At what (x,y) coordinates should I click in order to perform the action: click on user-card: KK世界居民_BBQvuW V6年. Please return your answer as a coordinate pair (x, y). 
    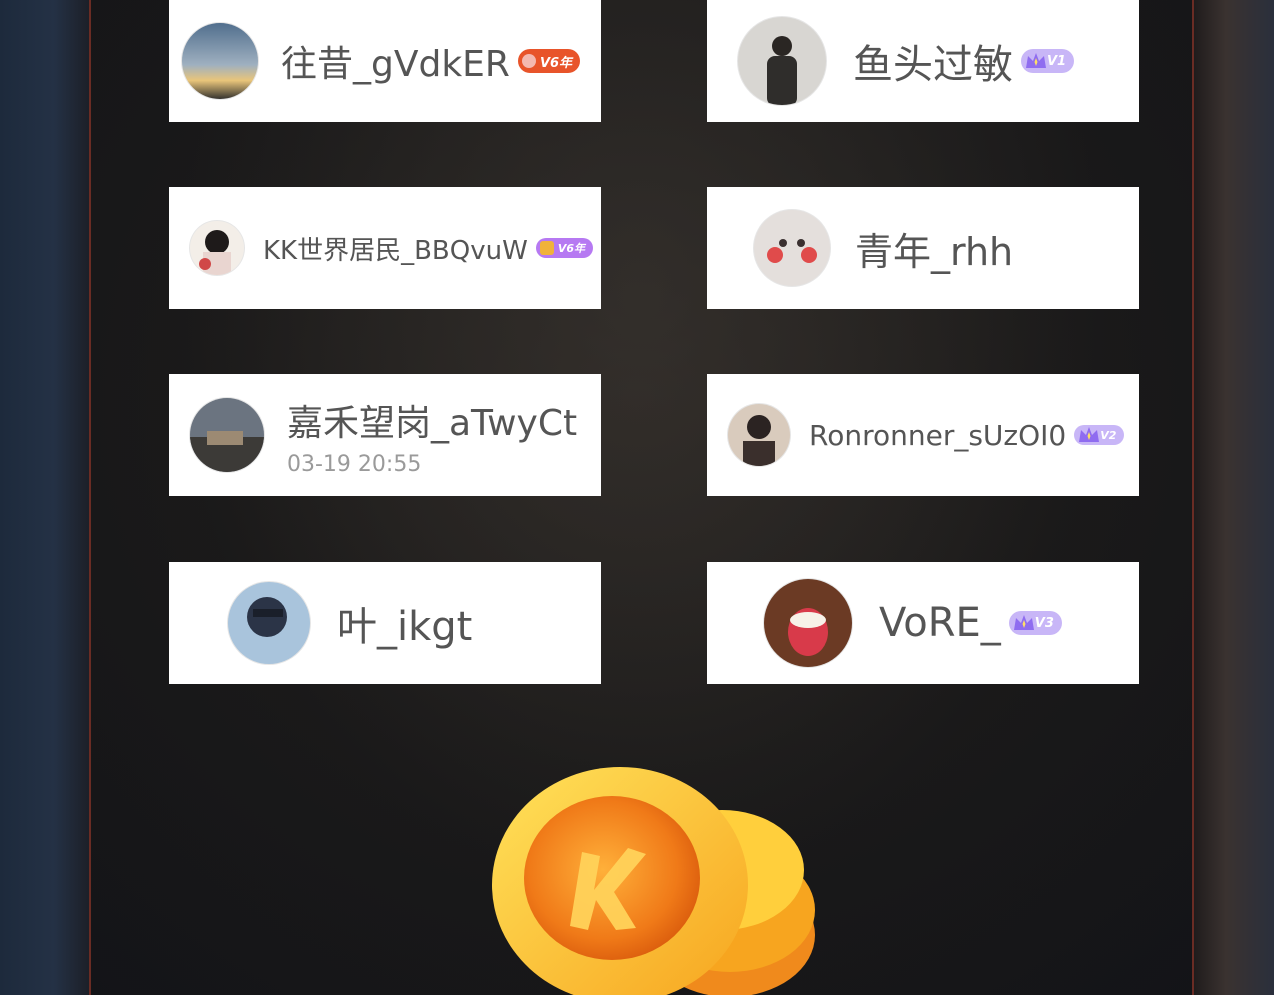
    Looking at the image, I should click on (385, 248).